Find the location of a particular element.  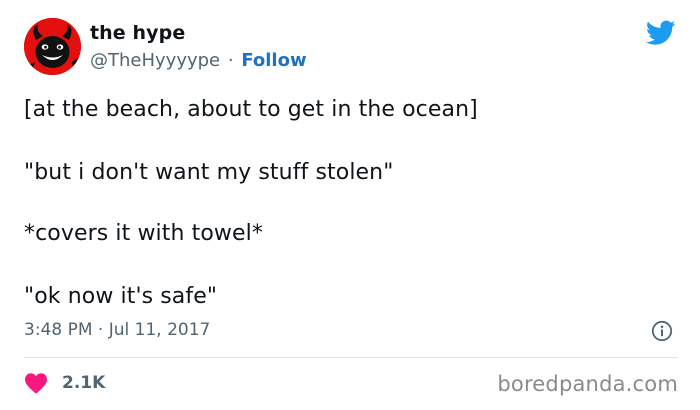

watermark: boredpanda.com is located at coordinates (587, 384).